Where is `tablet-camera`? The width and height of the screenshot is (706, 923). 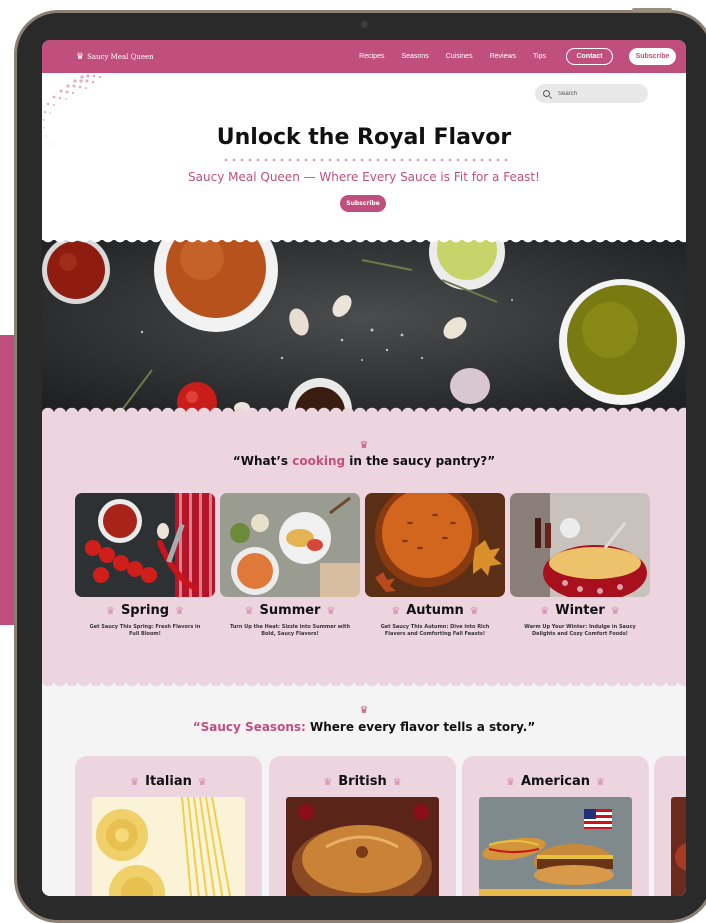 tablet-camera is located at coordinates (364, 24).